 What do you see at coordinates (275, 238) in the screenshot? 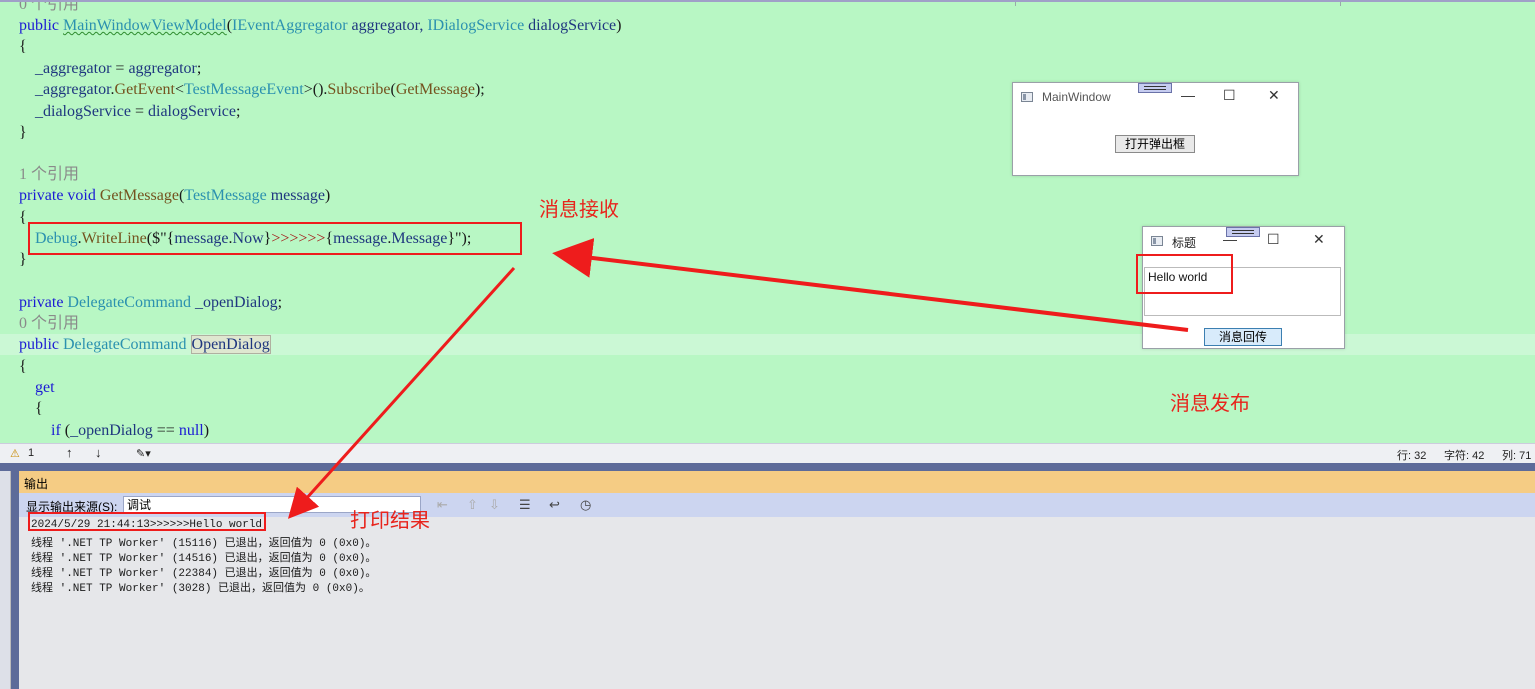
I see `debug-line-highlight-box` at bounding box center [275, 238].